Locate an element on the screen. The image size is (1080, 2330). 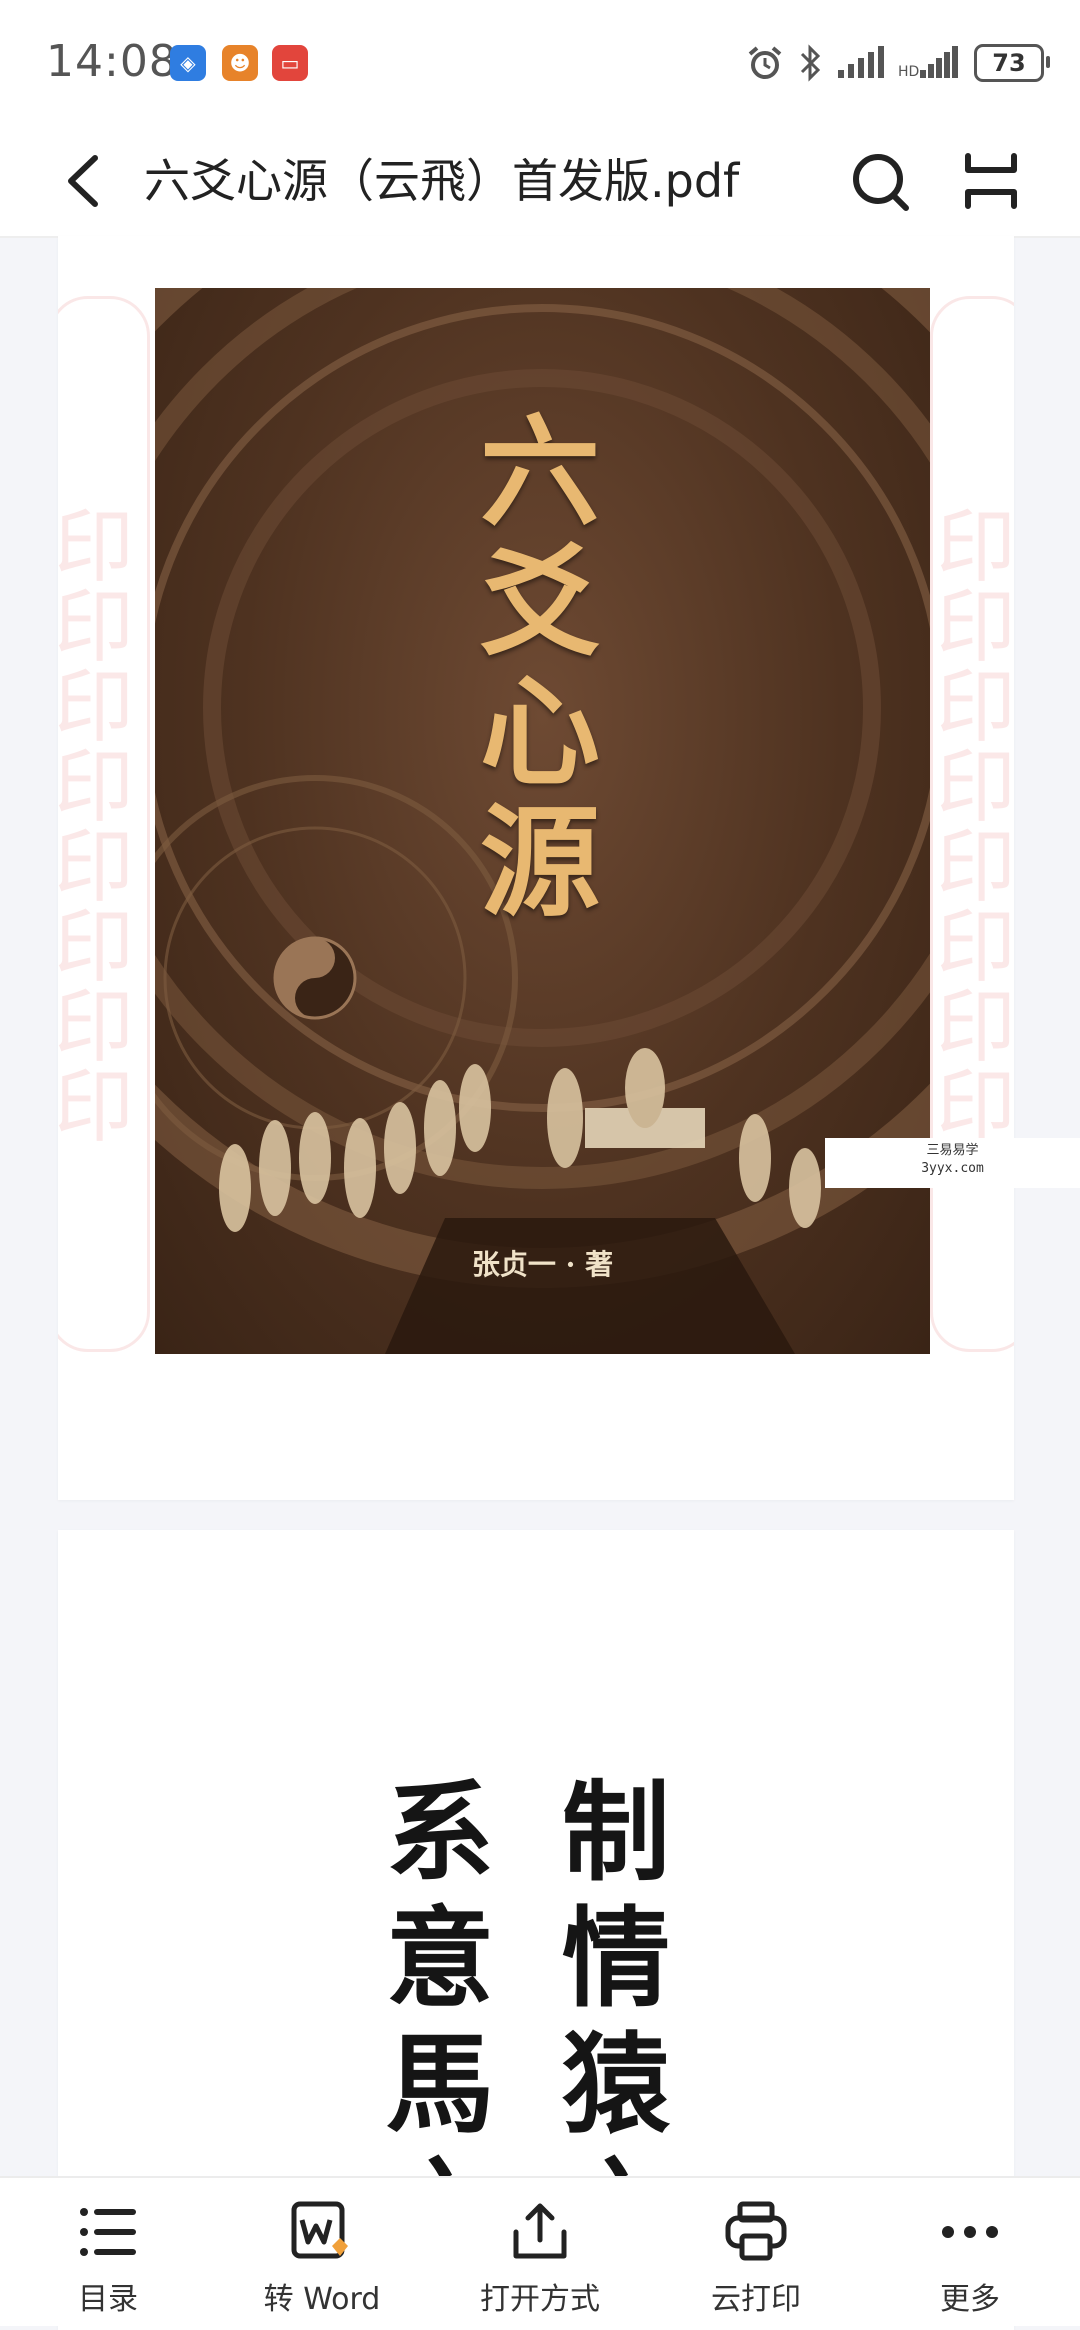
calligraphy-char: 意 is located at coordinates (439, 1959).